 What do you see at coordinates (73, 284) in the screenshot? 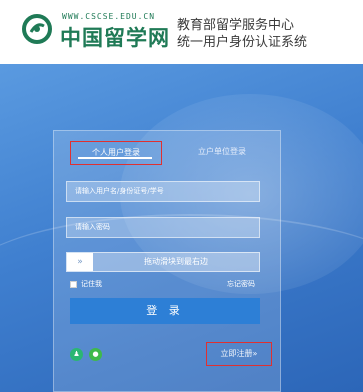
I see `remember-checkbox` at bounding box center [73, 284].